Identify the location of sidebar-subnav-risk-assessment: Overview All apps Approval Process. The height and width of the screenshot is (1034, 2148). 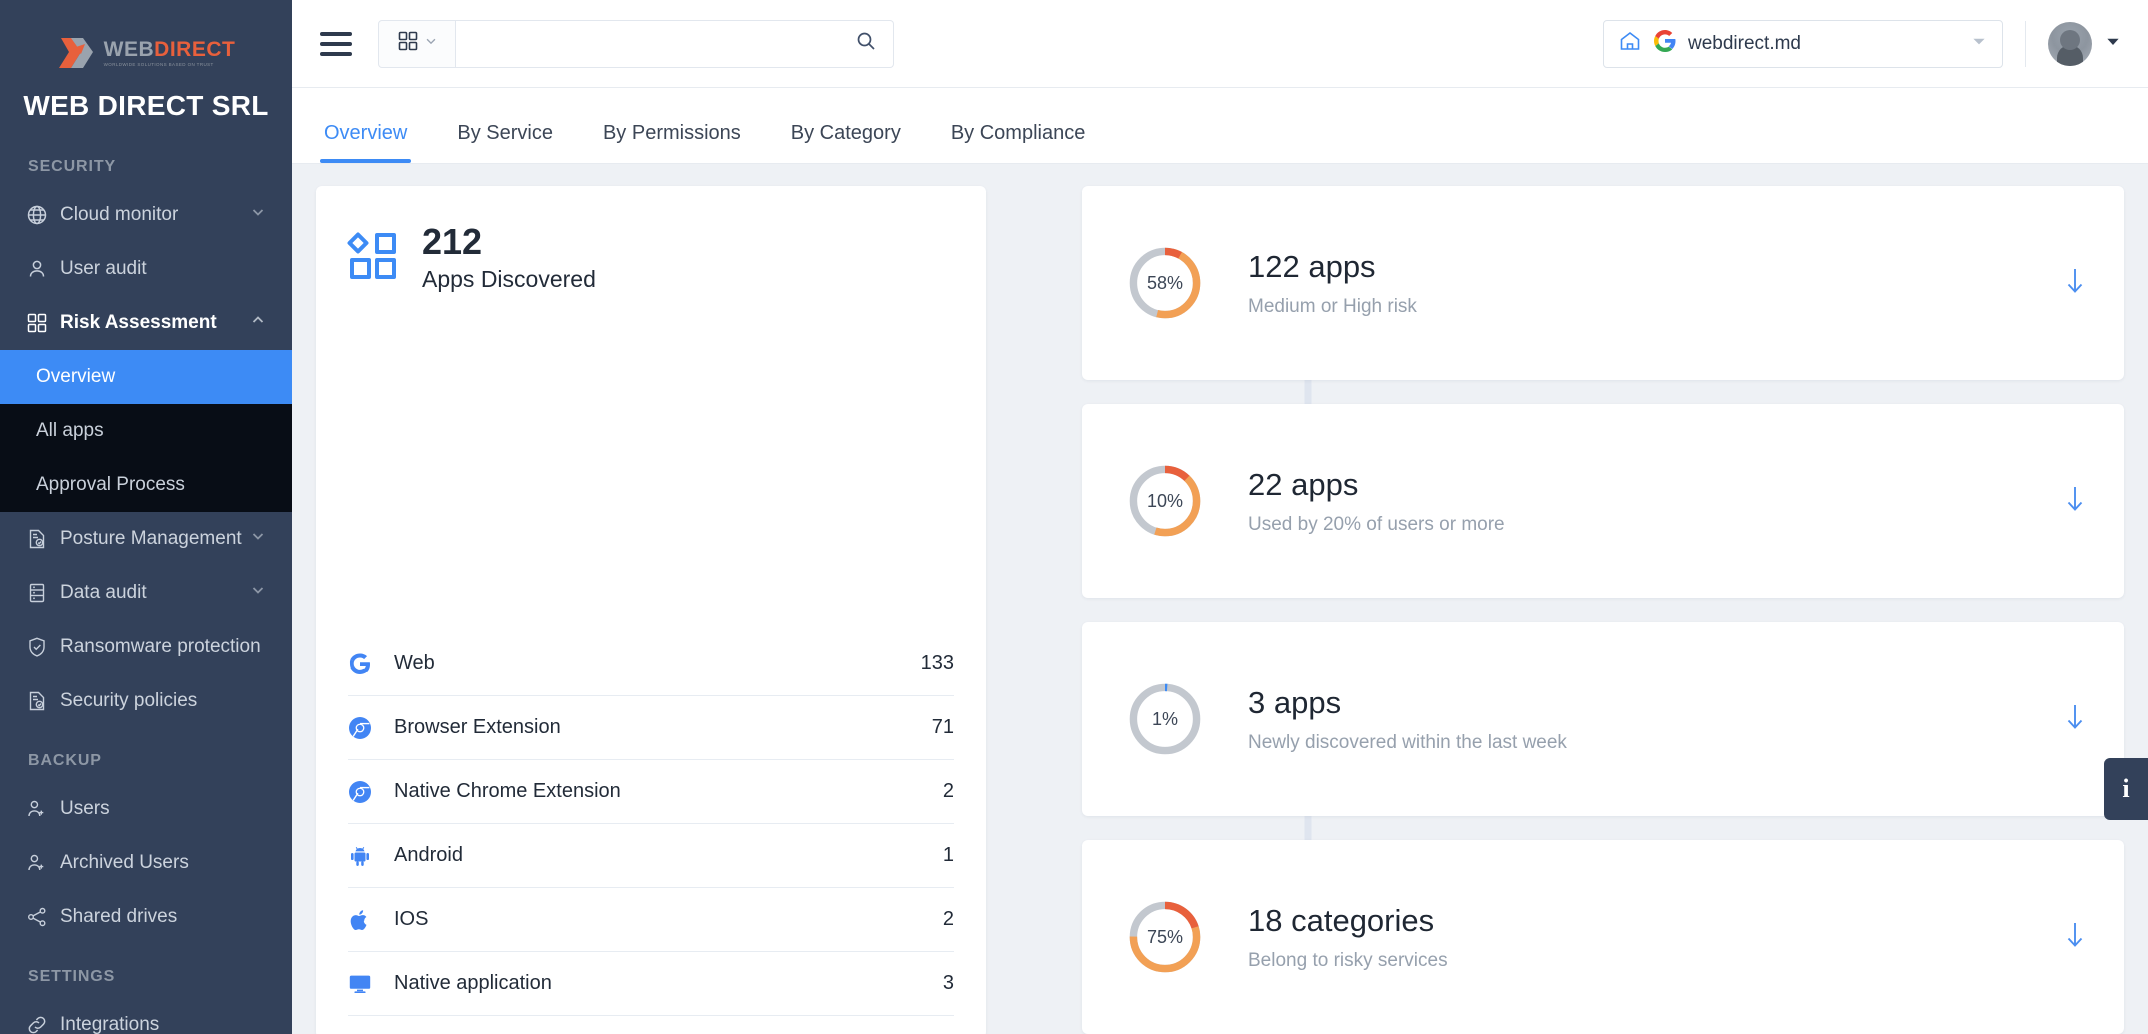
(146, 431).